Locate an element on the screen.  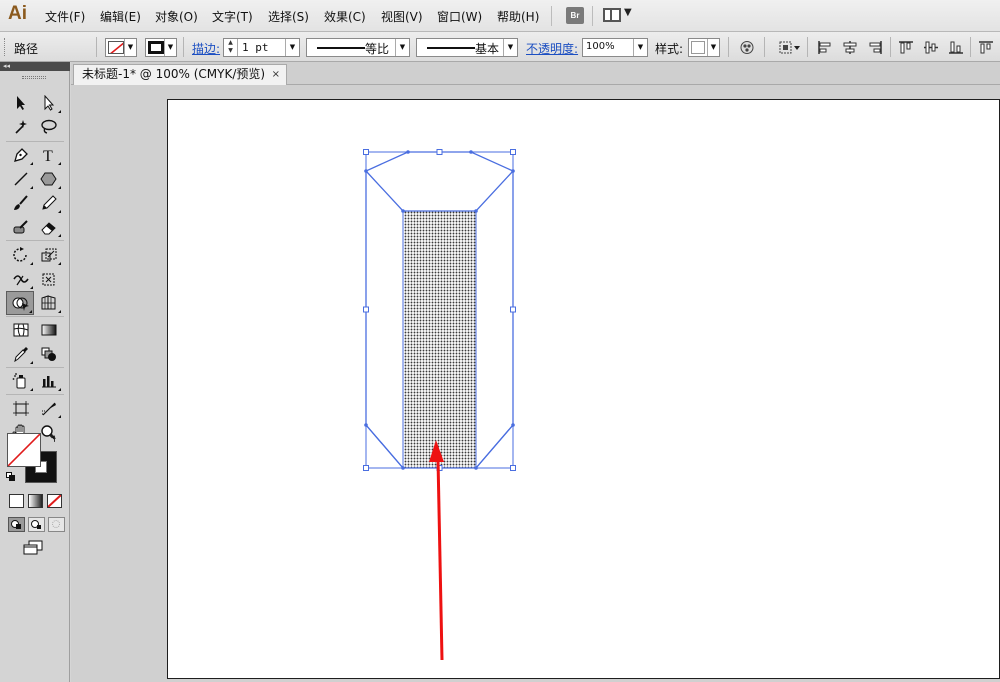
gradient-tool is located at coordinates (49, 330).